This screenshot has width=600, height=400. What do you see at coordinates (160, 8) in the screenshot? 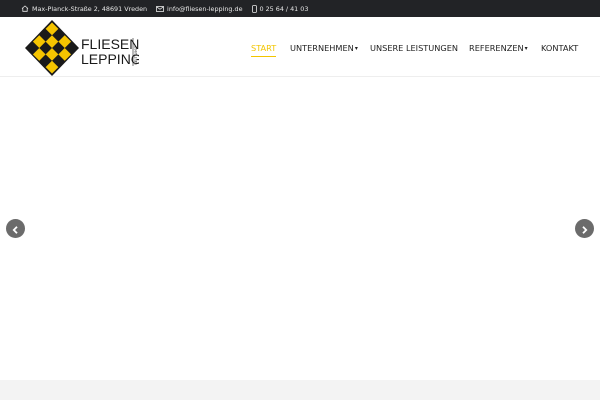
I see `envelope-icon` at bounding box center [160, 8].